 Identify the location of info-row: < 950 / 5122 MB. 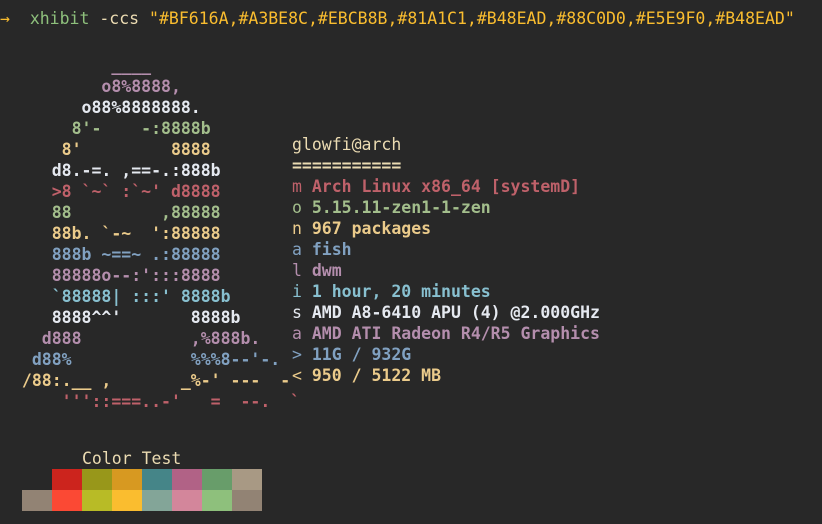
(366, 375).